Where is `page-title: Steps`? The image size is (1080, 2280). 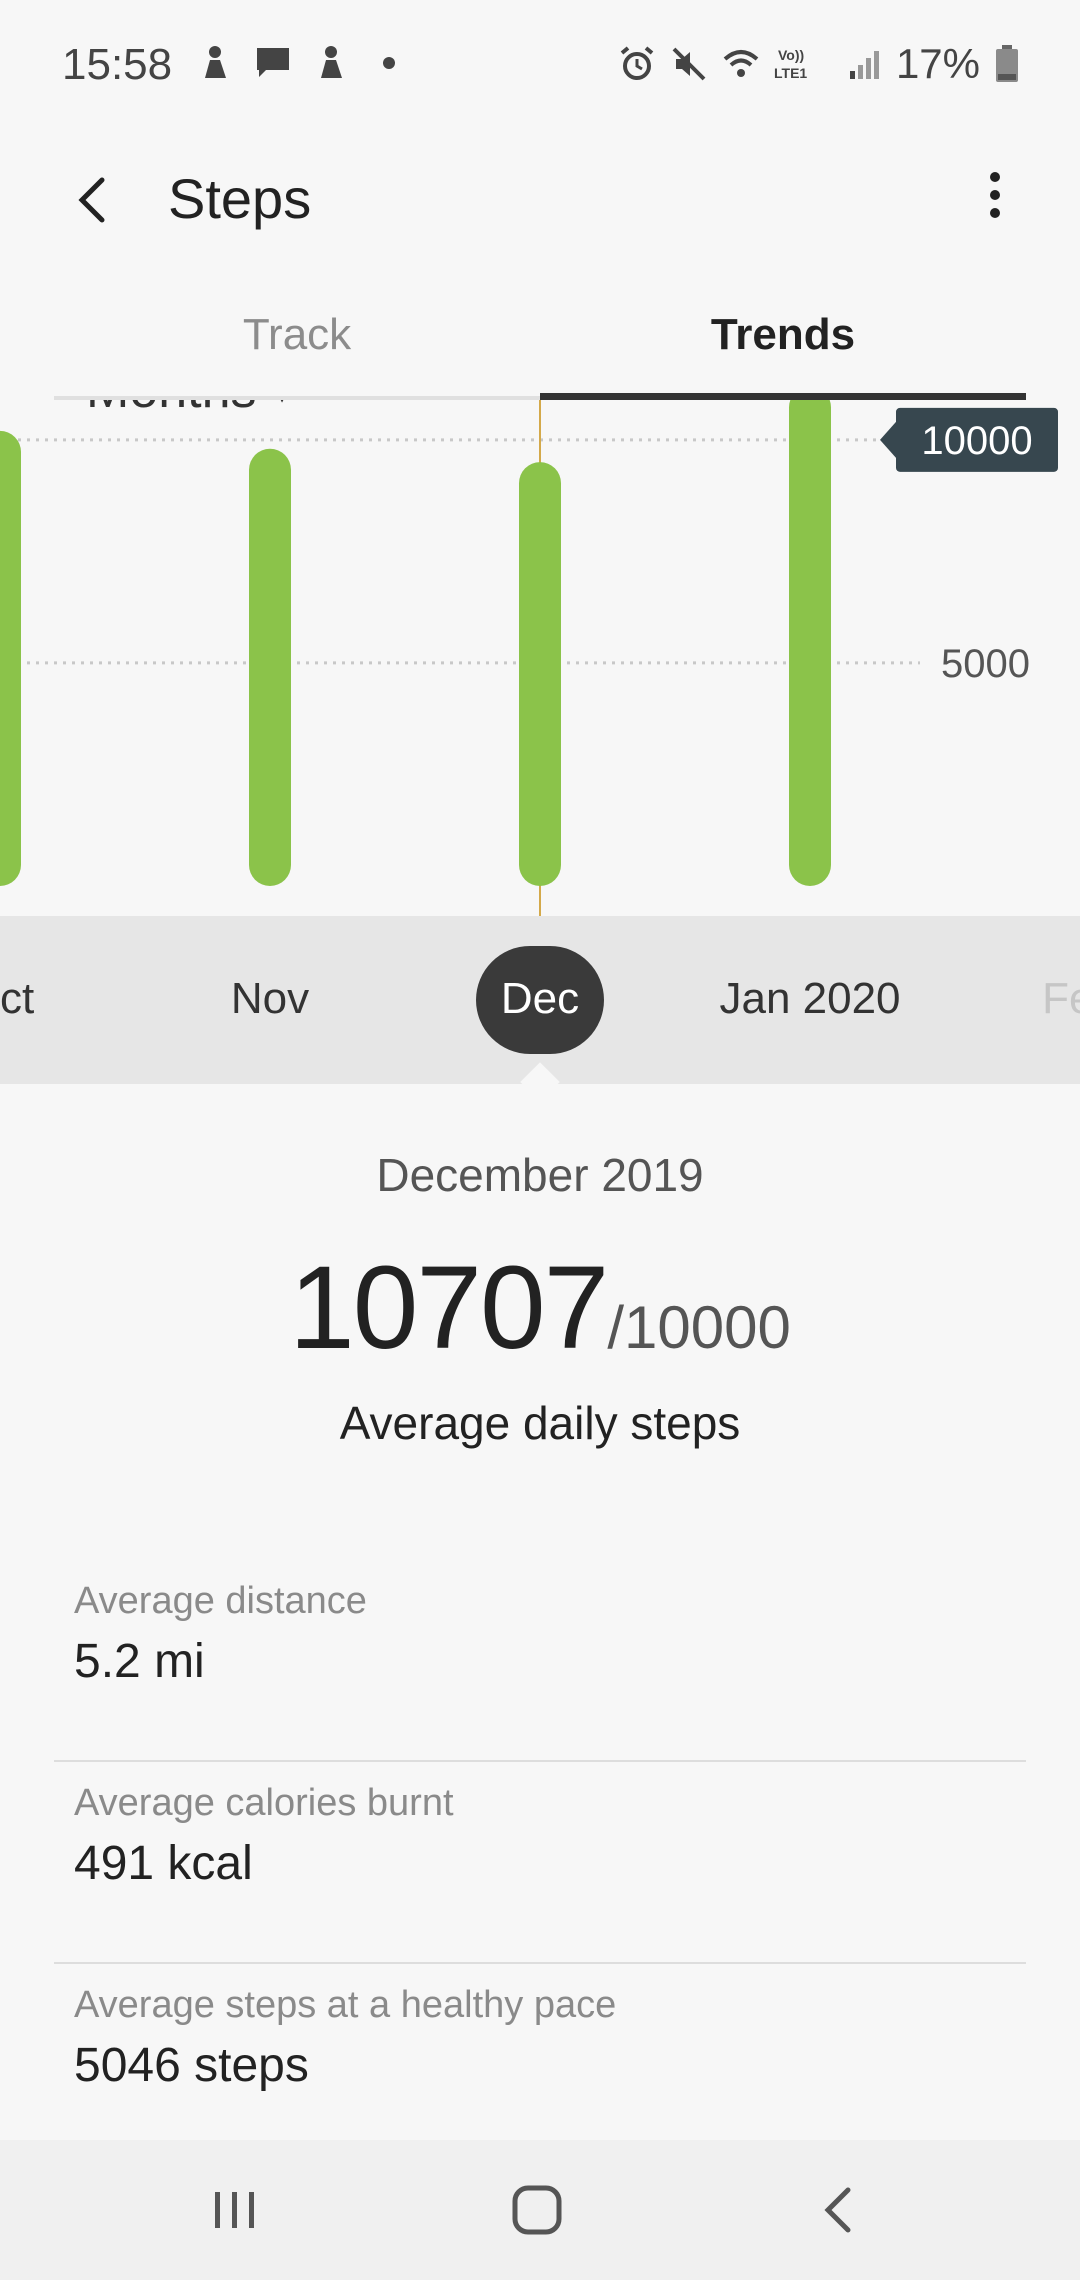
page-title: Steps is located at coordinates (240, 198).